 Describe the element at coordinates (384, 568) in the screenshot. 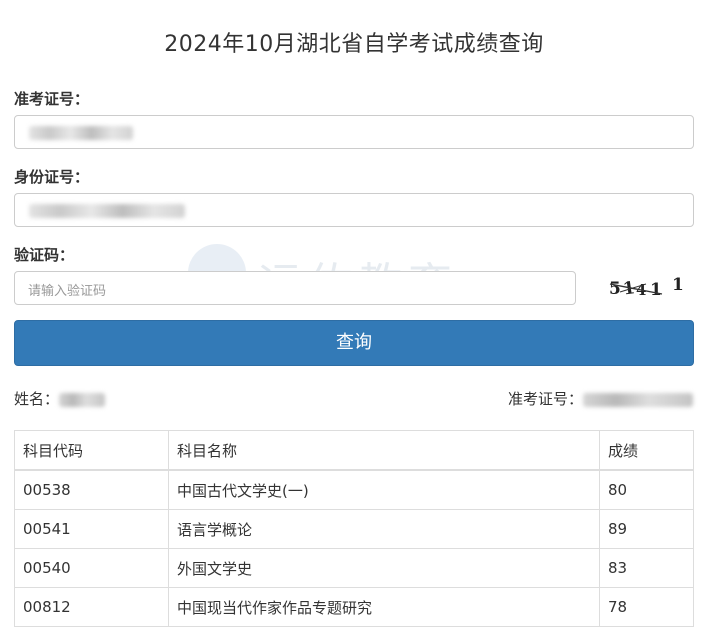

I see `subject-name: 外国文学史` at that location.